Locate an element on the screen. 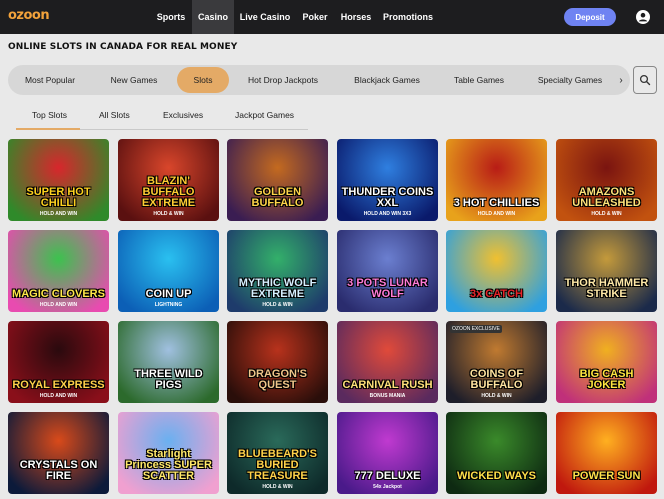 The width and height of the screenshot is (664, 499). game-tile: BLAZIN' BUFFALO EXTREME HOLD & WIN is located at coordinates (168, 180).